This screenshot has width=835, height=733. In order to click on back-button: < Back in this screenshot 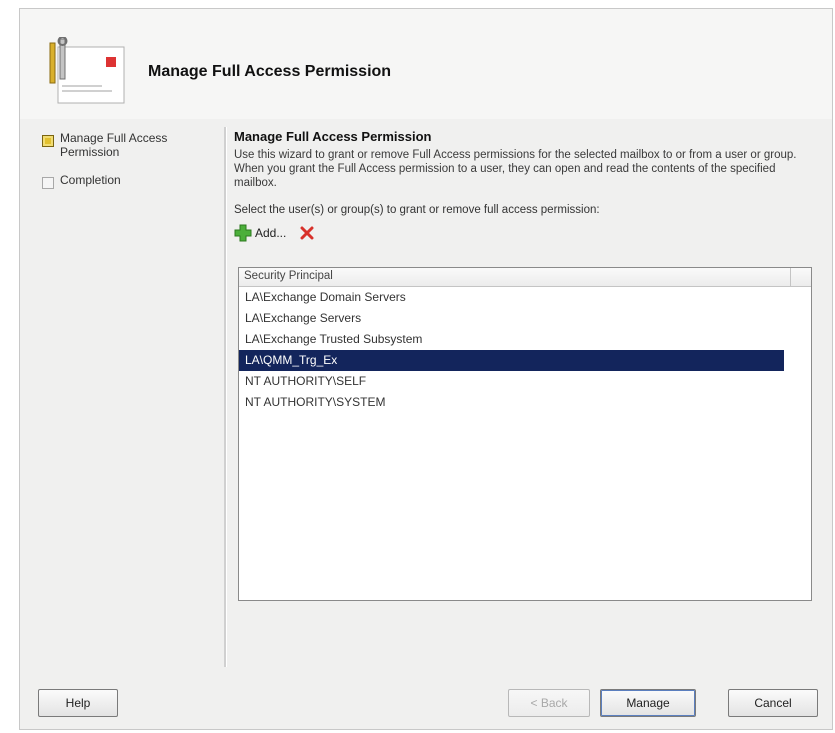, I will do `click(549, 703)`.